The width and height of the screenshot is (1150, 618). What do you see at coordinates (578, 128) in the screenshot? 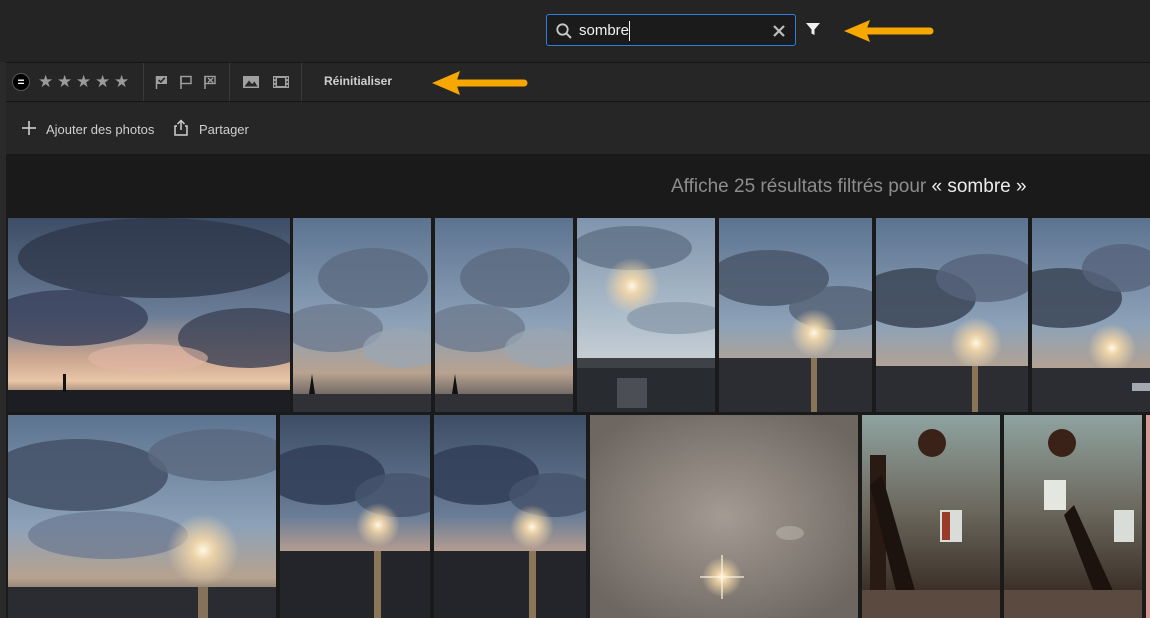
I see `action-bar: Ajouter des photos Partager` at bounding box center [578, 128].